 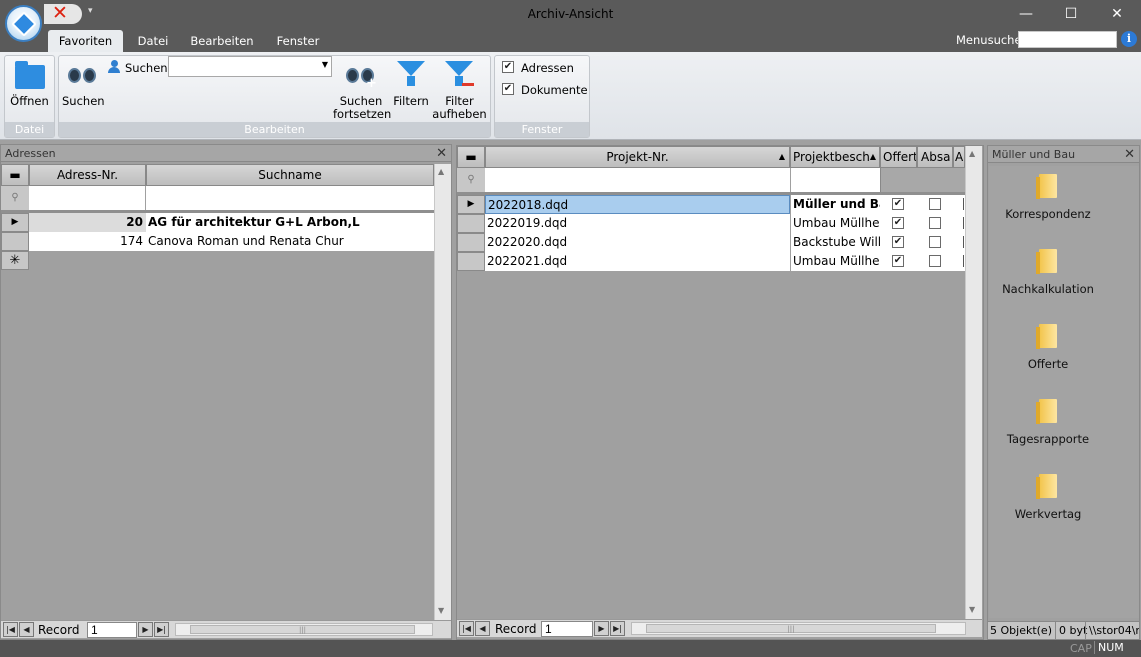 I want to click on folder-icon, so click(x=1046, y=186).